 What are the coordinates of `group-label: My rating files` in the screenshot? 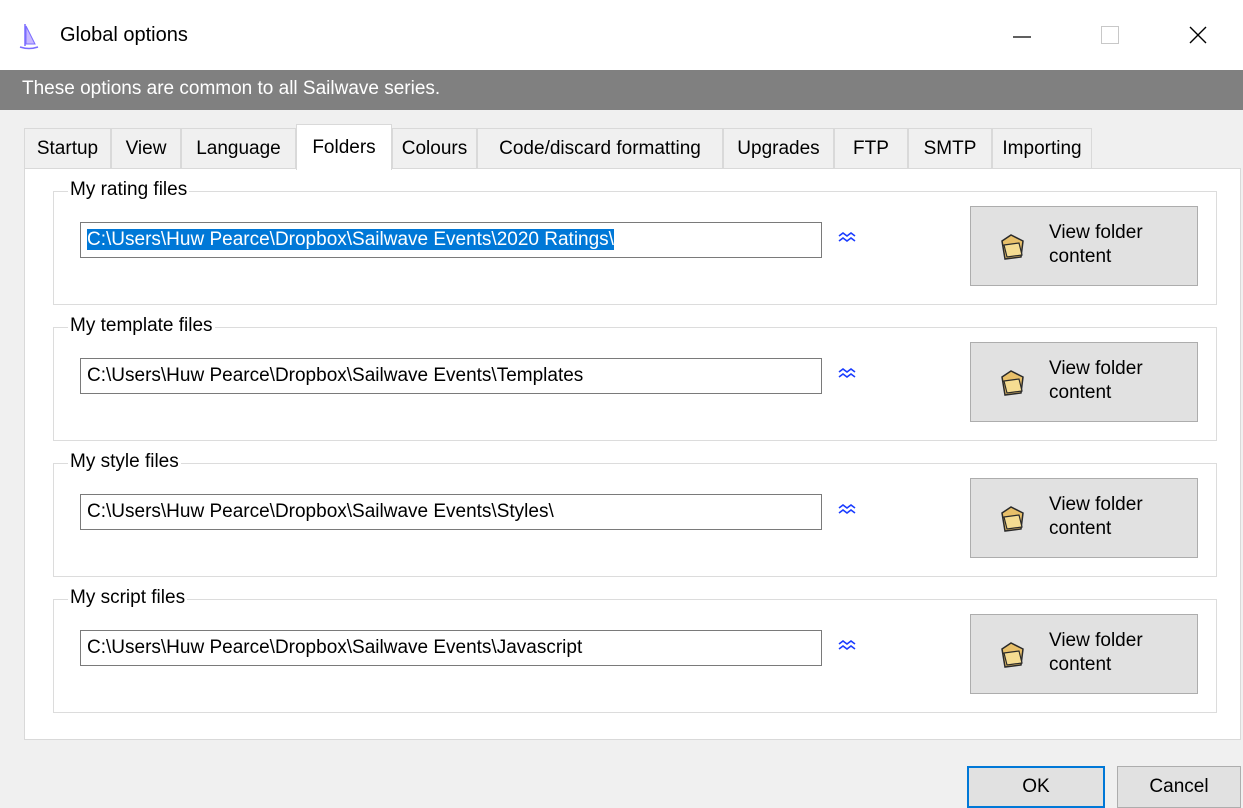 It's located at (129, 190).